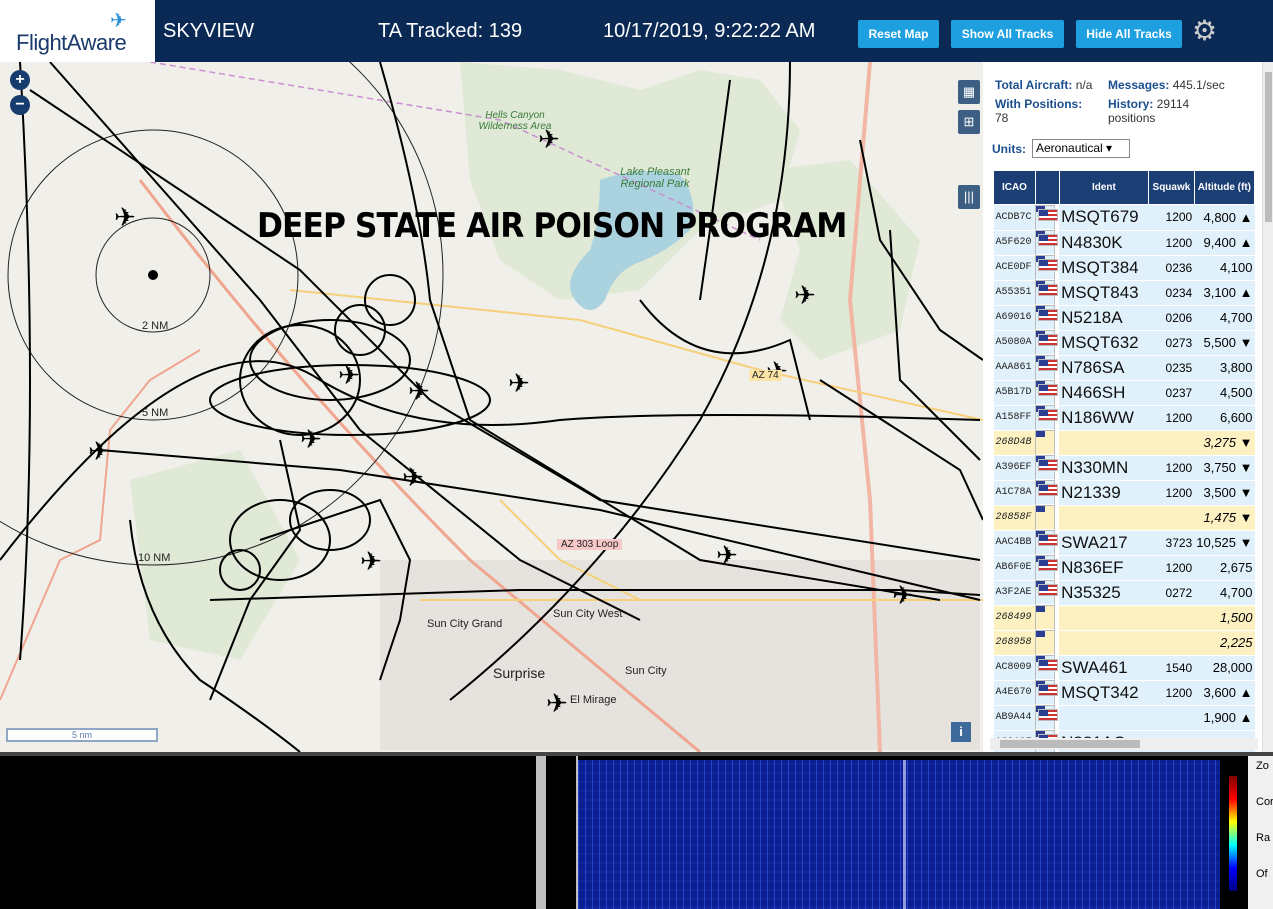 This screenshot has width=1273, height=909. What do you see at coordinates (1264, 802) in the screenshot?
I see `contrast-control-label: Cor` at bounding box center [1264, 802].